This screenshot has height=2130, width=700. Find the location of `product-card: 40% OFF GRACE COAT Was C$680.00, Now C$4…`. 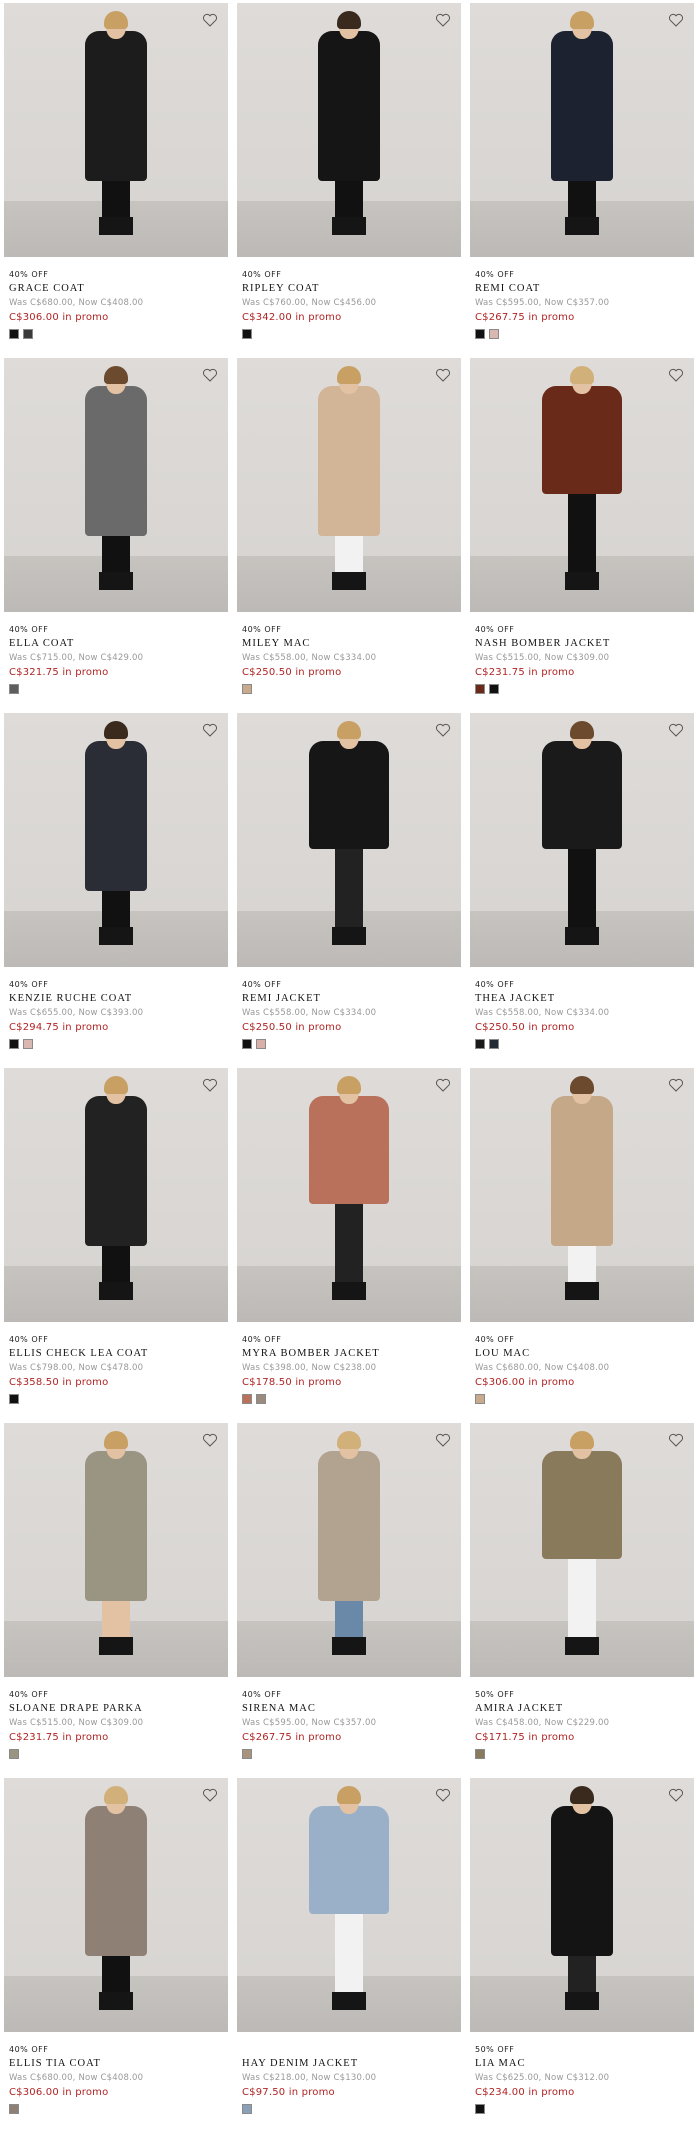

product-card: 40% OFF GRACE COAT Was C$680.00, Now C$4… is located at coordinates (116, 177).